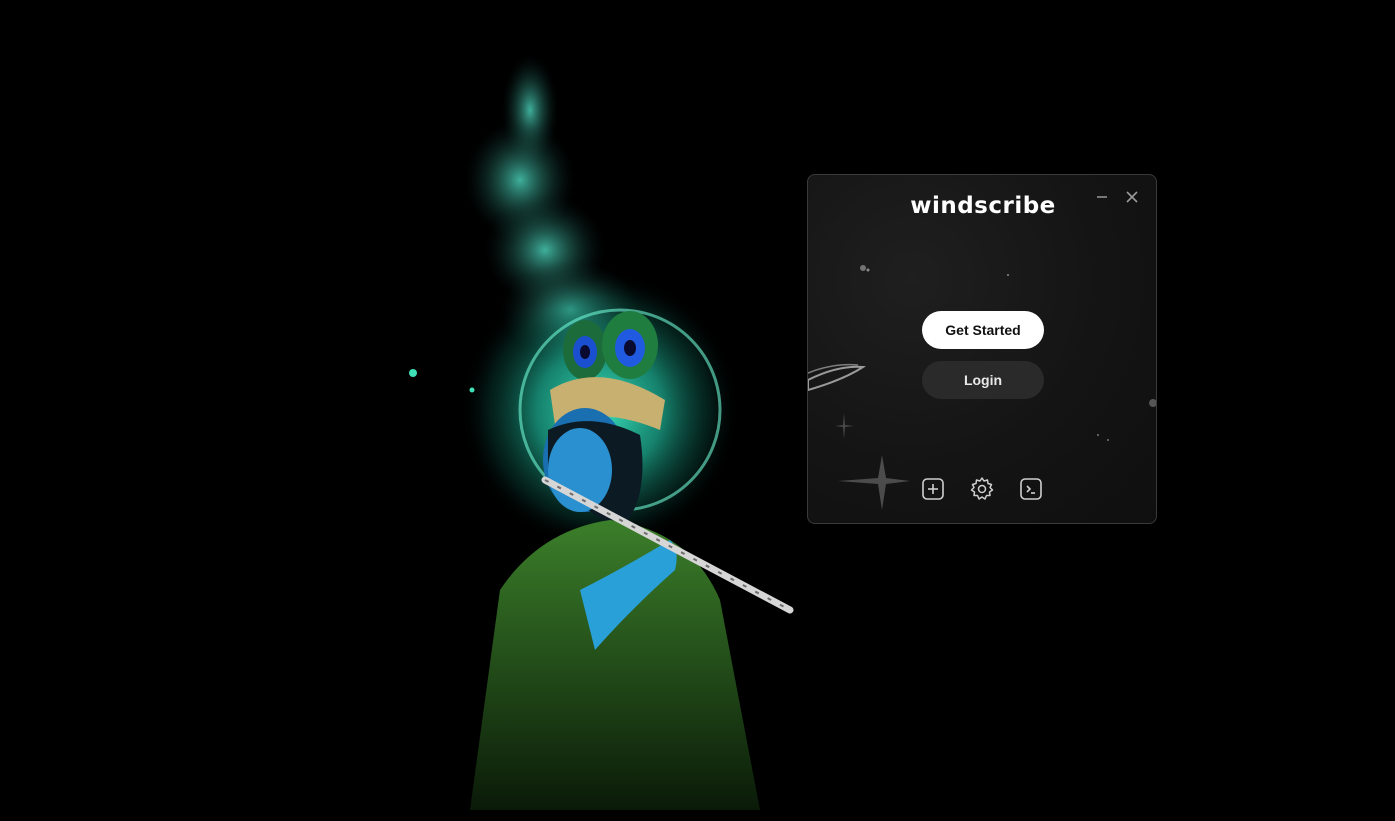 The height and width of the screenshot is (821, 1395). I want to click on windscribe-window: windscribe Get Started Login, so click(982, 349).